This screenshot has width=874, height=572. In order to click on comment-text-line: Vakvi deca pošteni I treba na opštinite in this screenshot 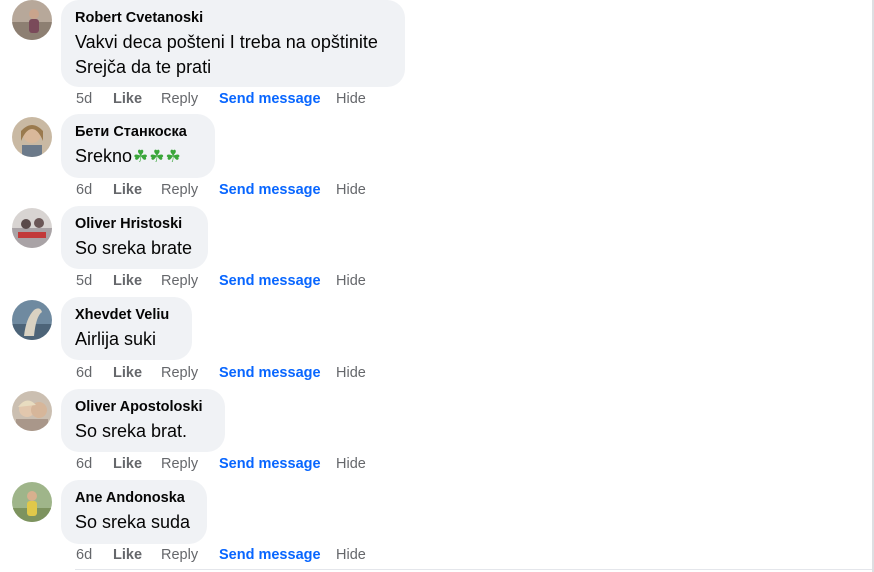, I will do `click(226, 42)`.